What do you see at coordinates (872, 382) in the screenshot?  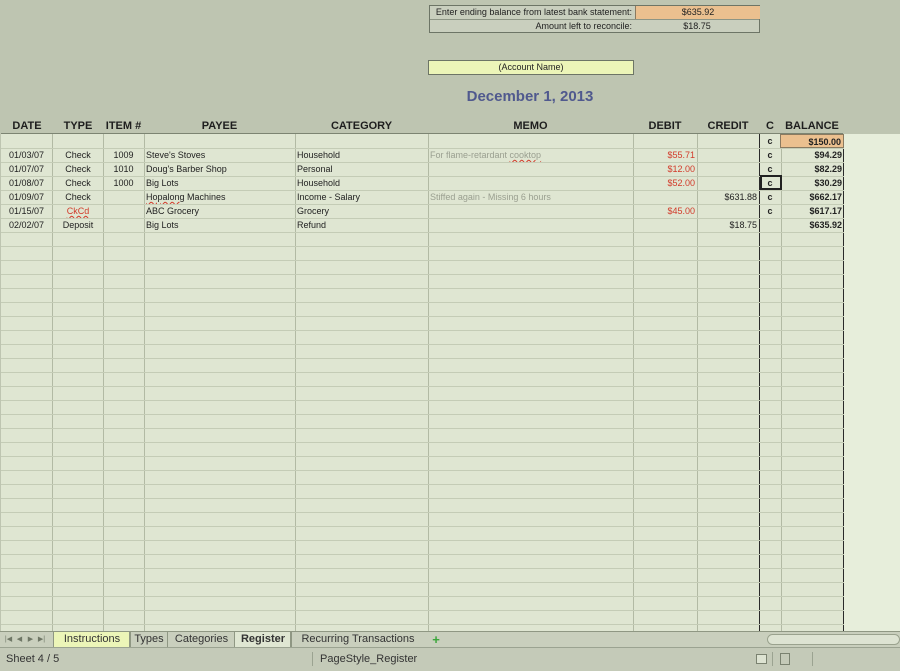 I see `empty-sheet-area` at bounding box center [872, 382].